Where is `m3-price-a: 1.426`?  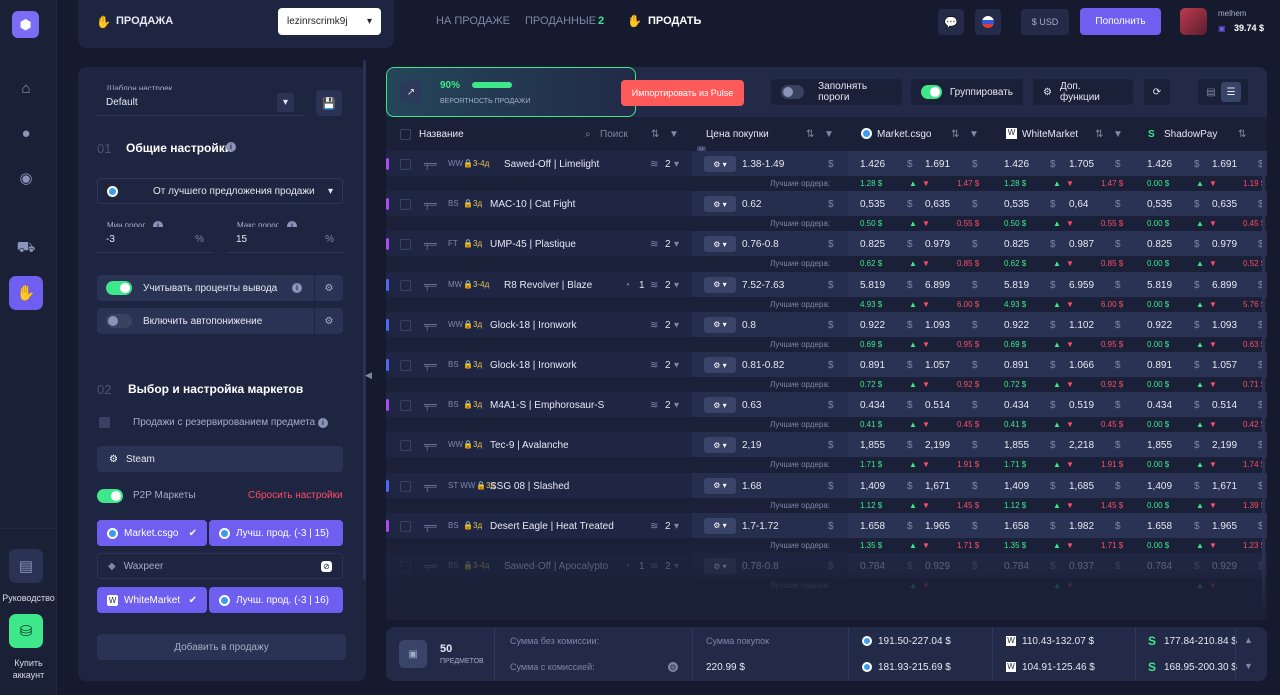
m3-price-a: 1.426 is located at coordinates (1159, 164).